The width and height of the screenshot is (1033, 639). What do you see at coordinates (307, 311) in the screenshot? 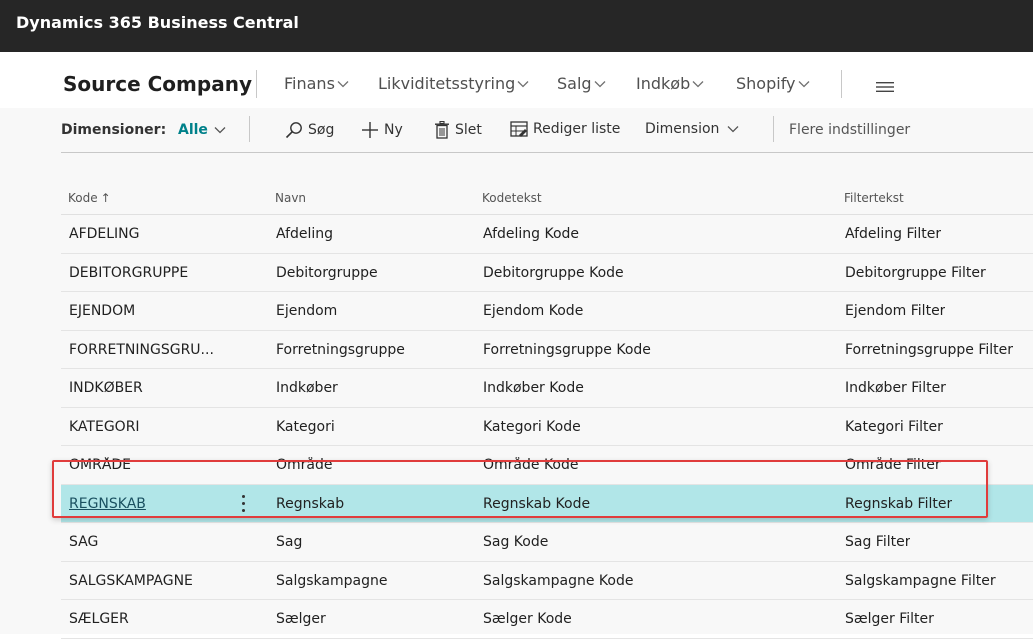
I see `cell-name: Ejendom` at bounding box center [307, 311].